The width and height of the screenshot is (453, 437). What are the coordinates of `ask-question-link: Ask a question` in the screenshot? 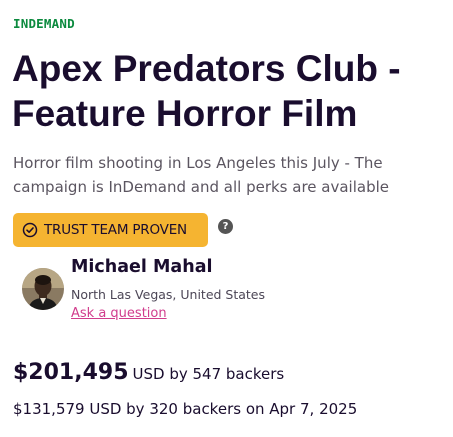 It's located at (119, 313).